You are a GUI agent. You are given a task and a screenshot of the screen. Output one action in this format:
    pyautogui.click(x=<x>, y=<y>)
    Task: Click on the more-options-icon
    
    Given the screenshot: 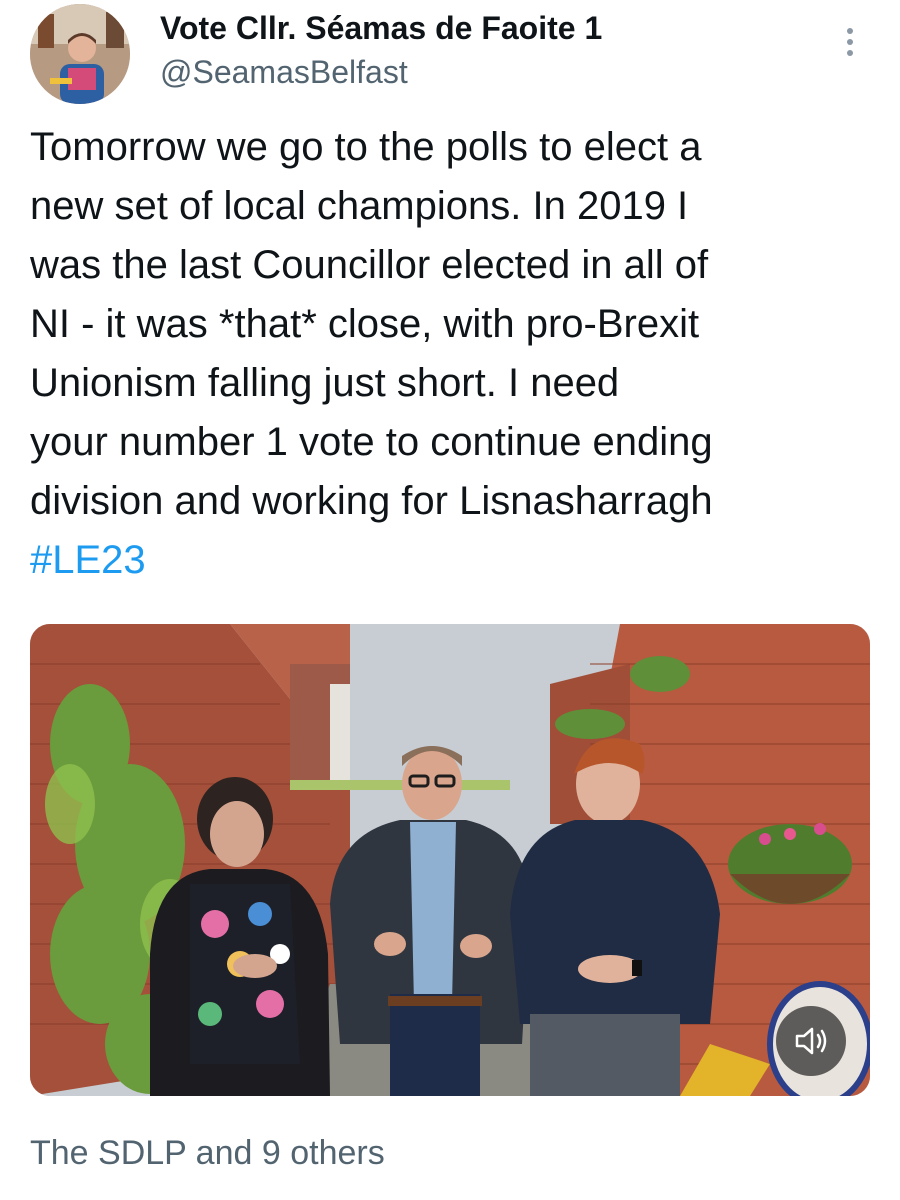 What is the action you would take?
    pyautogui.click(x=850, y=42)
    